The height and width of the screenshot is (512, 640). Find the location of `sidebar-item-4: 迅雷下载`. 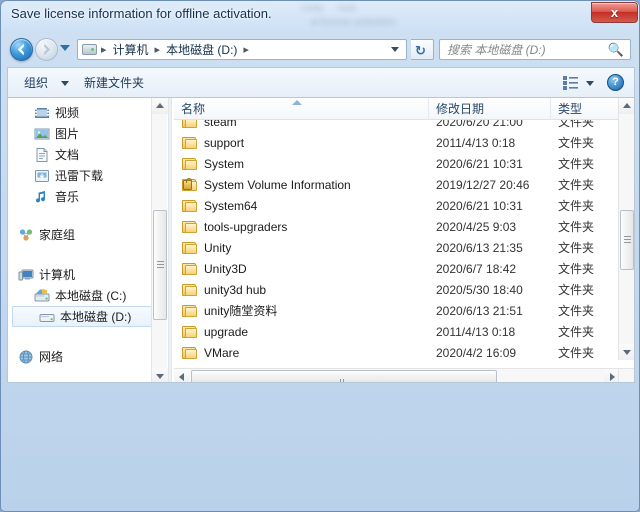

sidebar-item-4: 迅雷下载 is located at coordinates (88, 175).